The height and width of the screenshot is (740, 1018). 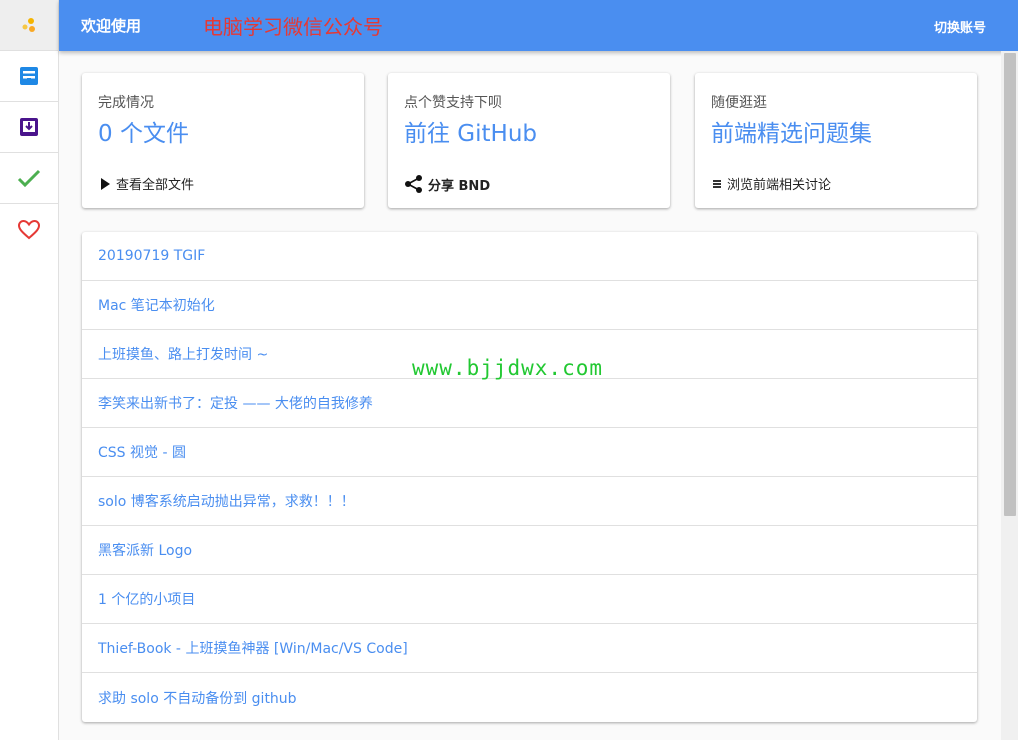 I want to click on card-caption: 完成情况, so click(x=126, y=103).